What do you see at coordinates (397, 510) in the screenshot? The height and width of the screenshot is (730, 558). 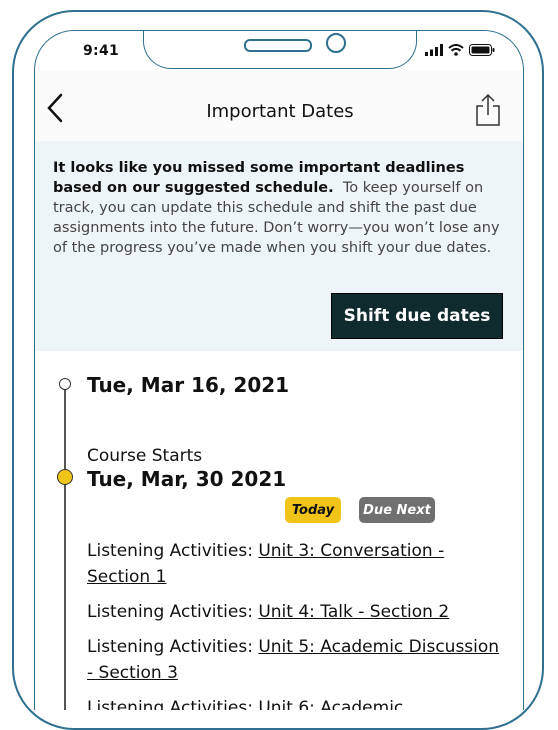 I see `due-next-badge: Due Next` at bounding box center [397, 510].